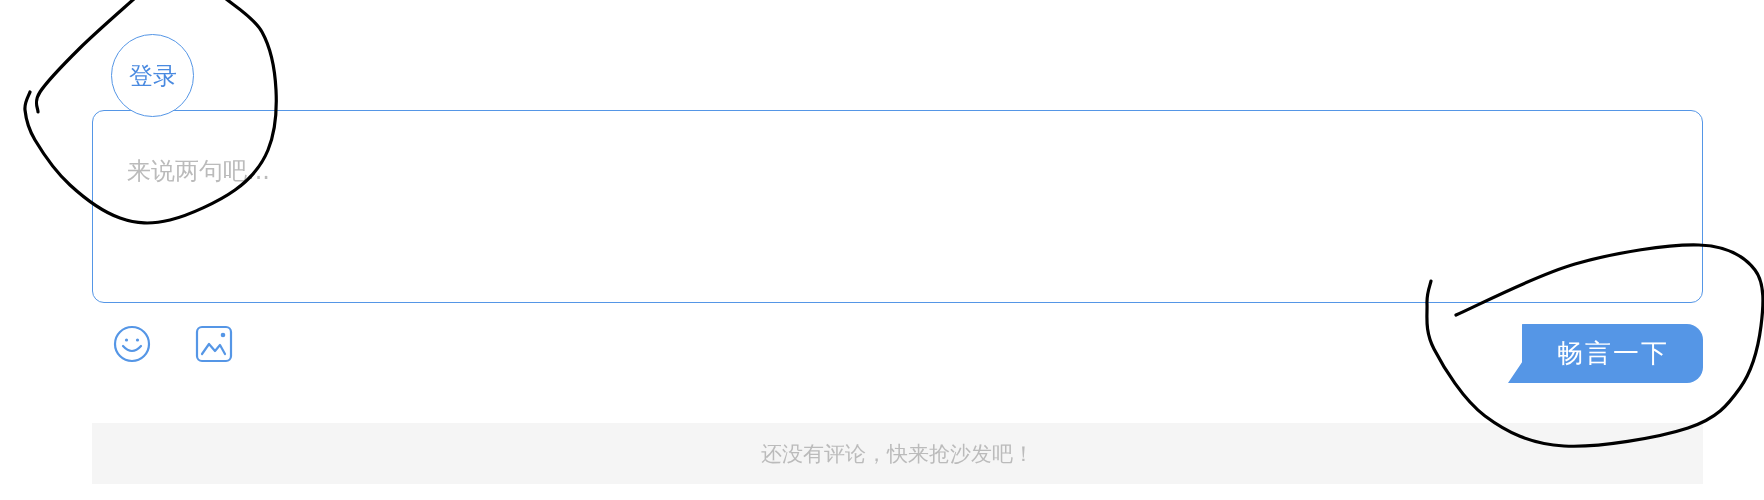  What do you see at coordinates (132, 344) in the screenshot?
I see `smiley-icon` at bounding box center [132, 344].